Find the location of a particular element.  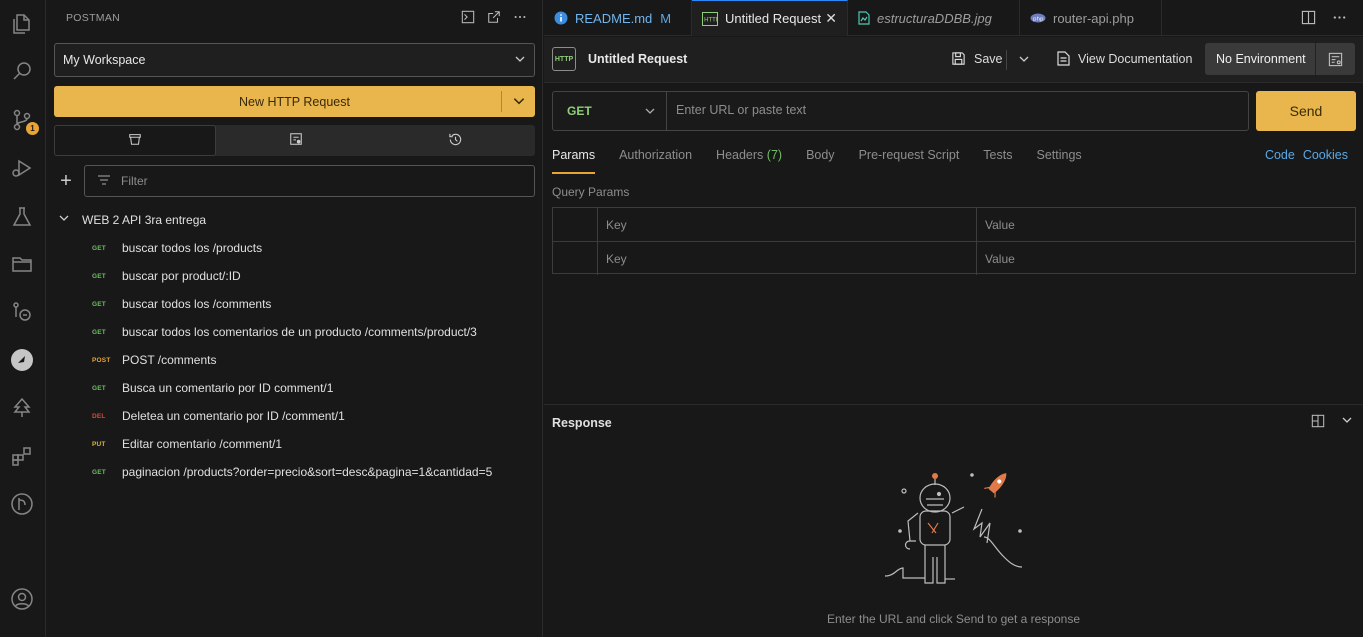

tab-label: README.md is located at coordinates (614, 18).